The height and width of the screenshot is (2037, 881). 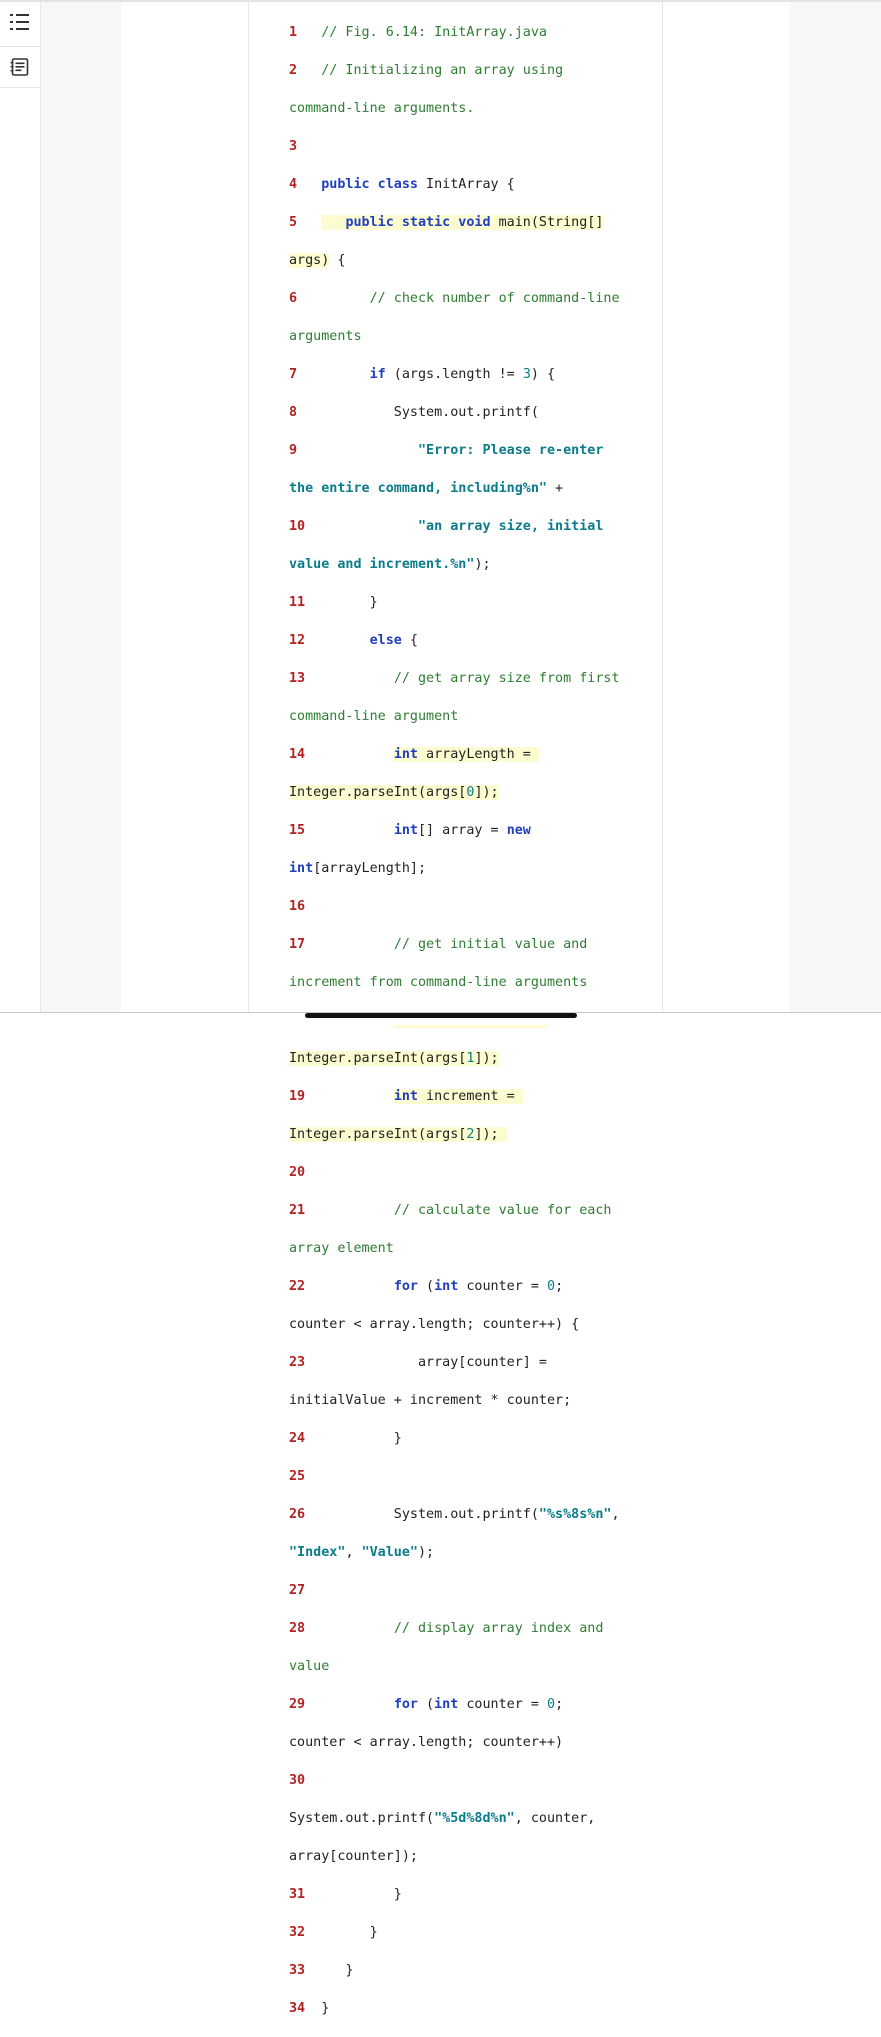 I want to click on code-line: 17 // get initial value and, so click(x=438, y=944).